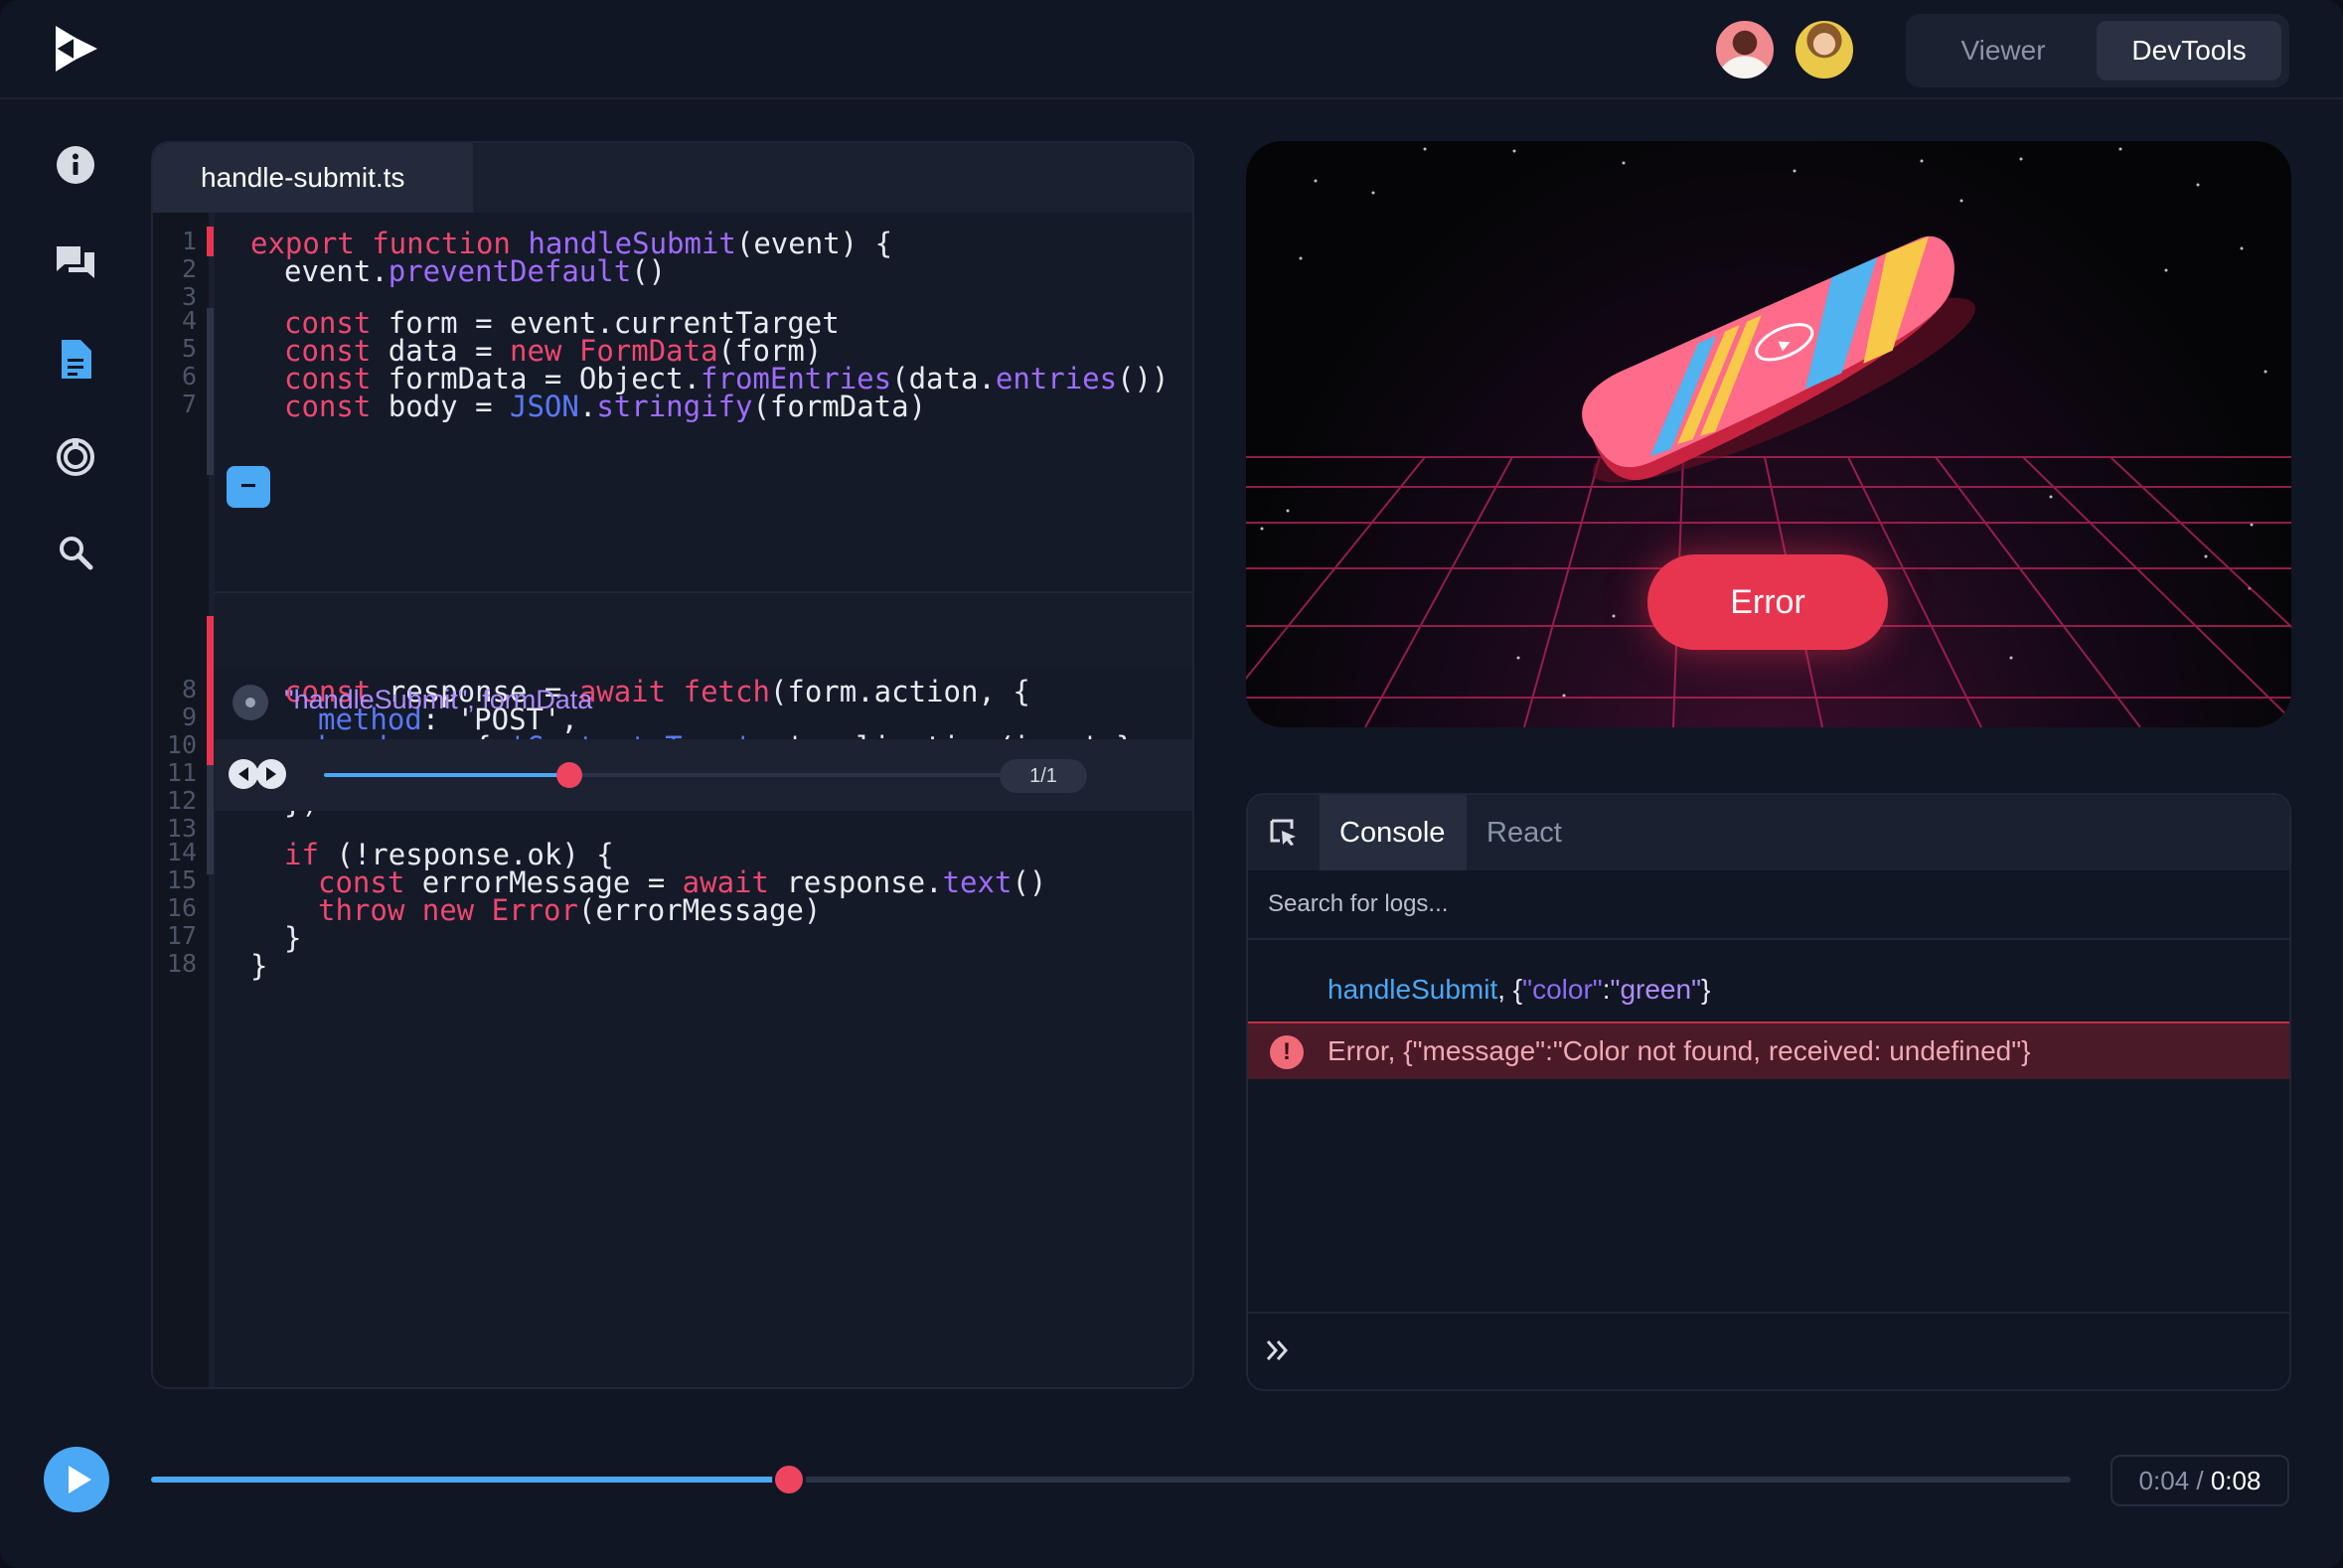 The height and width of the screenshot is (1568, 2343). I want to click on code-line: const body = JSON.stringify(formData), so click(605, 407).